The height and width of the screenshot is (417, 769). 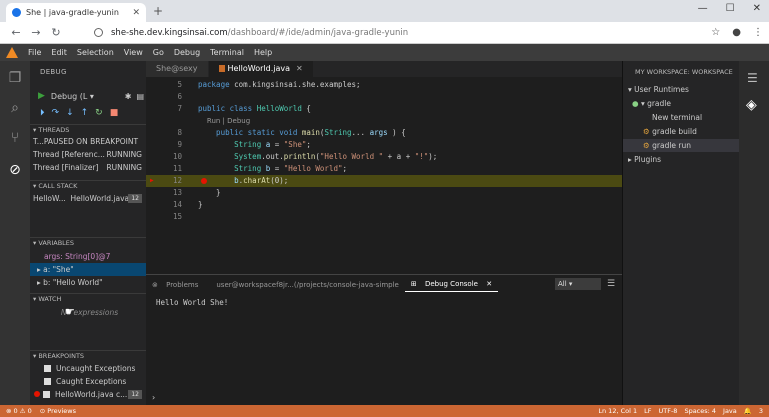 What do you see at coordinates (164, 205) in the screenshot?
I see `line-number: 14` at bounding box center [164, 205].